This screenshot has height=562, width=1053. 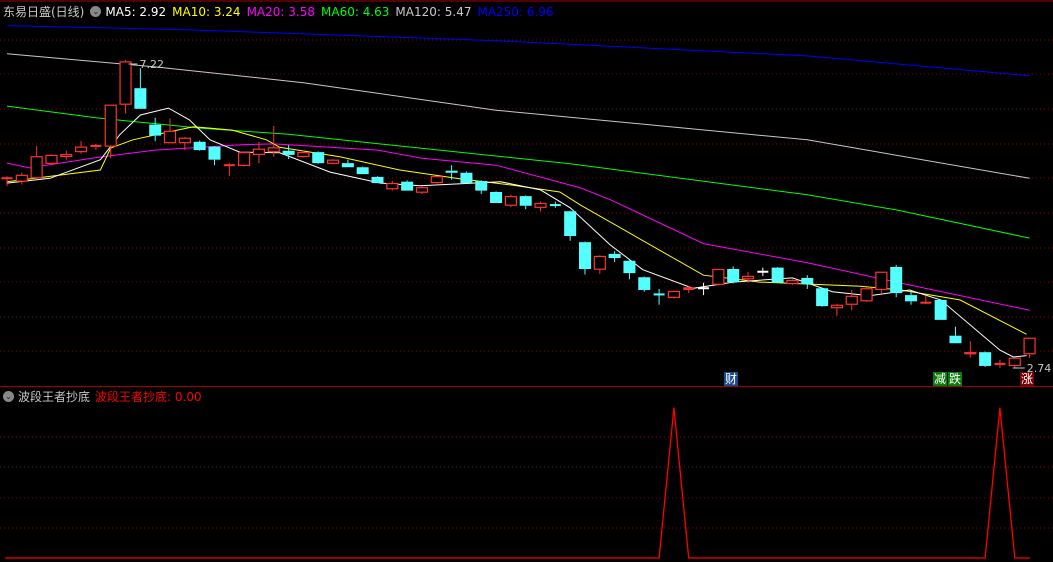 What do you see at coordinates (515, 11) in the screenshot?
I see `ma250-label: MA250: 6.96` at bounding box center [515, 11].